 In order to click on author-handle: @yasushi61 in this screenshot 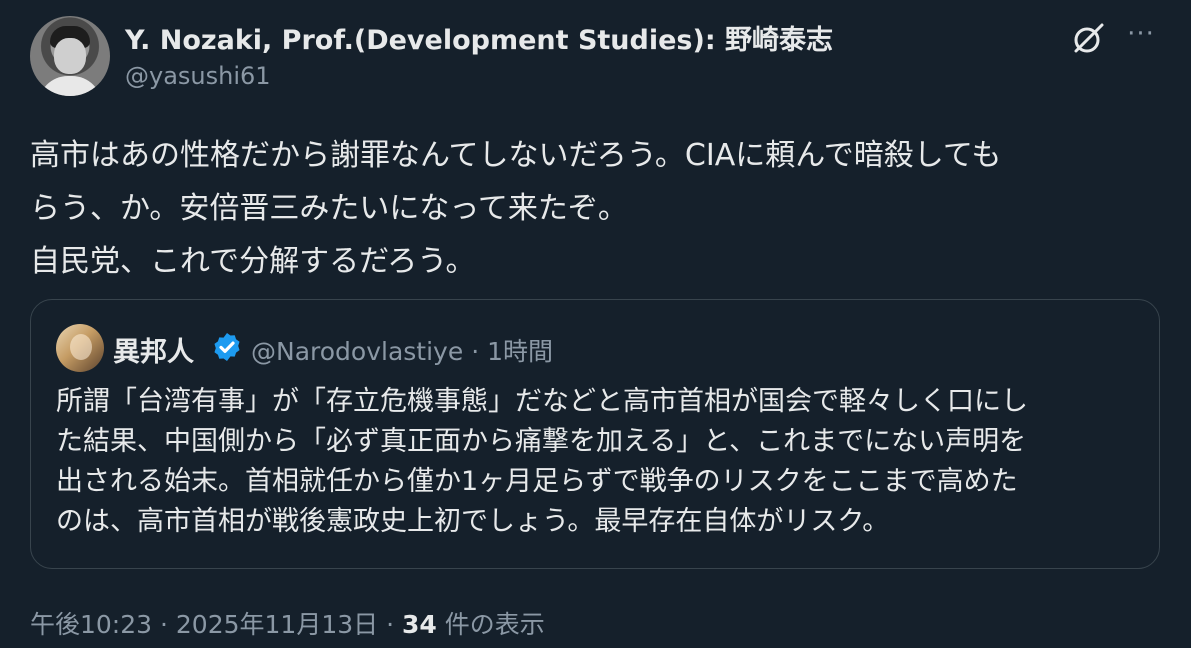, I will do `click(198, 76)`.